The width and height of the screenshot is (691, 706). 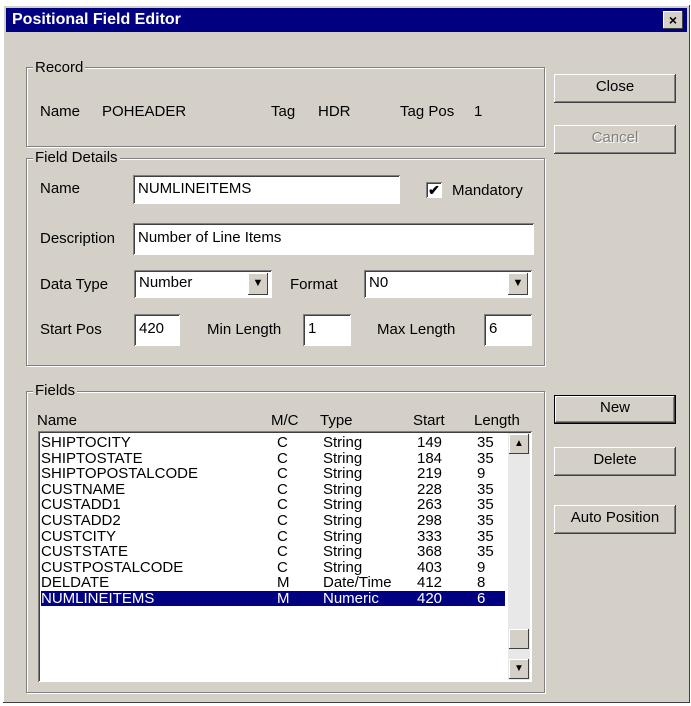 What do you see at coordinates (434, 190) in the screenshot?
I see `mandatory-checkbox: ✔` at bounding box center [434, 190].